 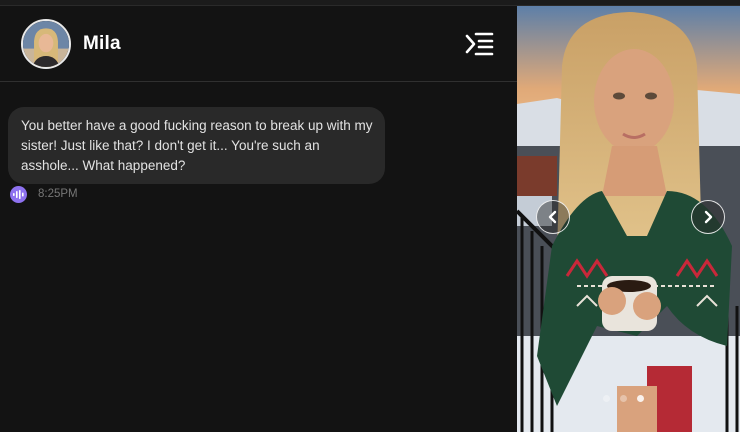 What do you see at coordinates (258, 44) in the screenshot?
I see `chat-header: Mila` at bounding box center [258, 44].